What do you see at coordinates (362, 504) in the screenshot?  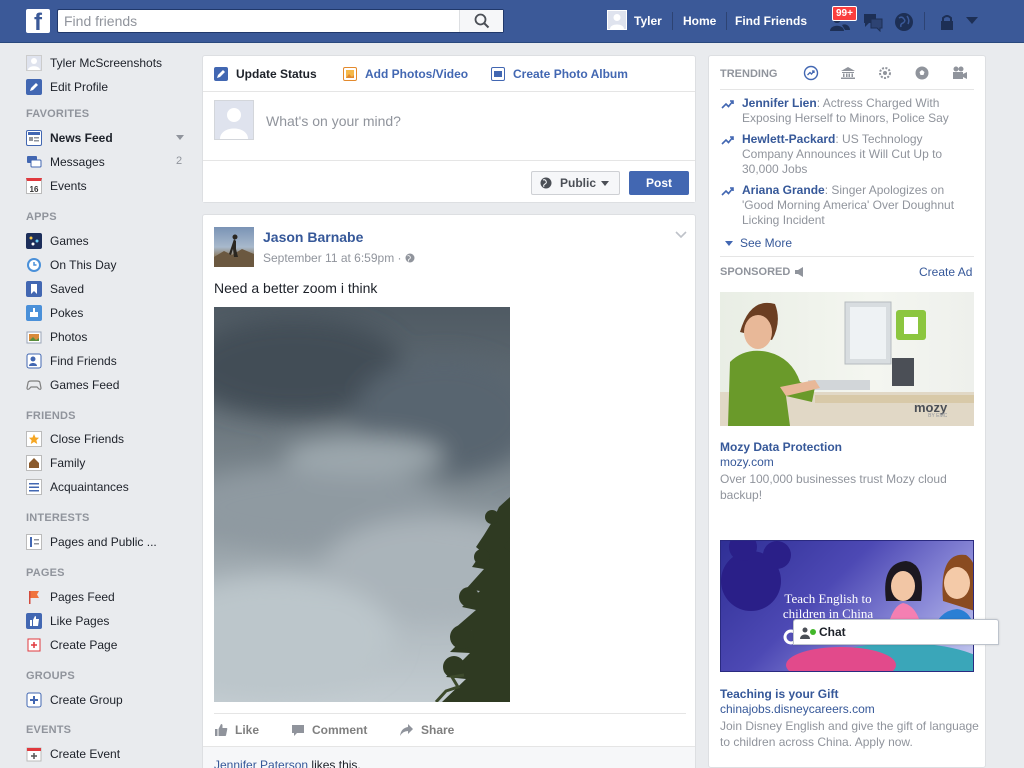 I see `post-photo` at bounding box center [362, 504].